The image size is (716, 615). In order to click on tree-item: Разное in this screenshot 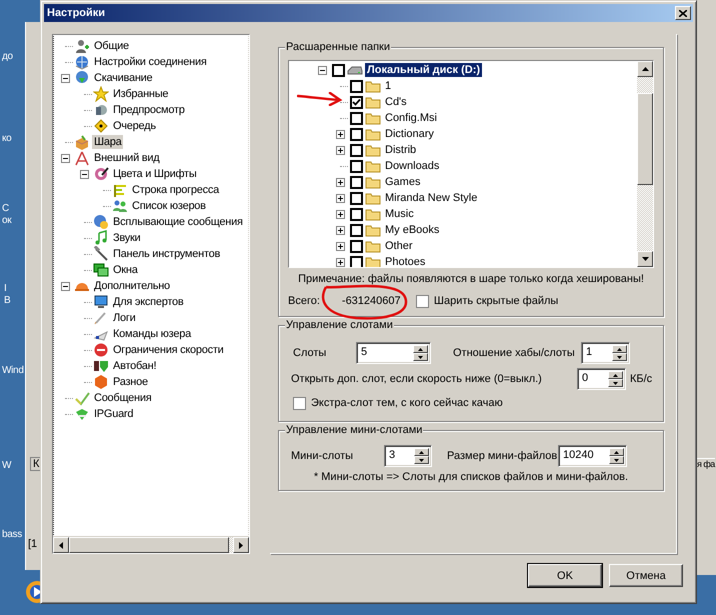, I will do `click(130, 382)`.